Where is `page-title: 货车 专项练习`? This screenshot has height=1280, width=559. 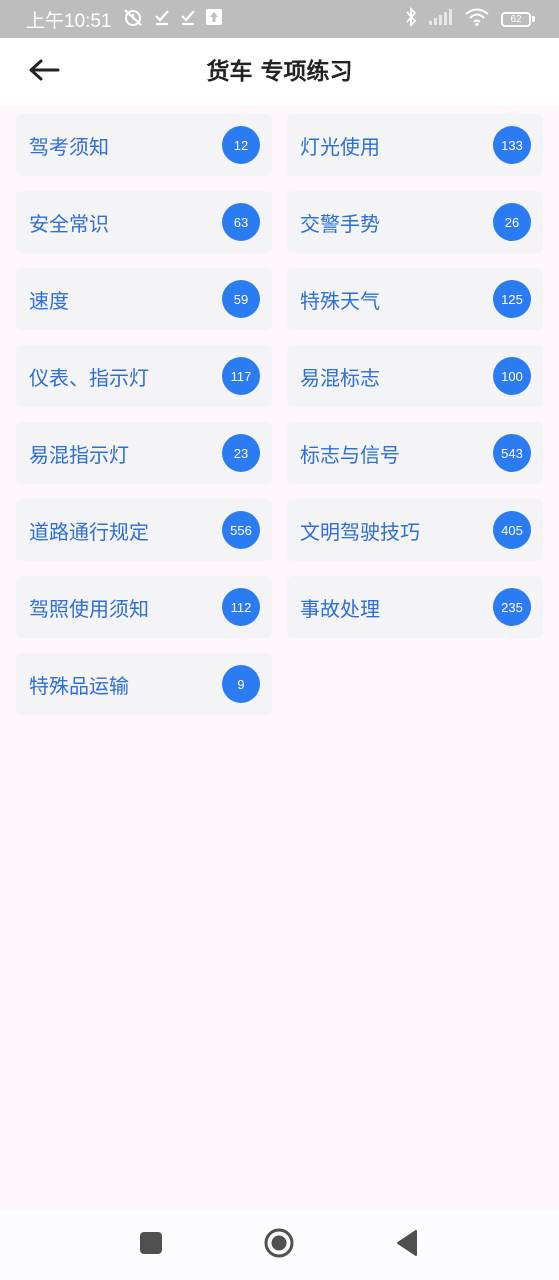
page-title: 货车 专项练习 is located at coordinates (279, 72).